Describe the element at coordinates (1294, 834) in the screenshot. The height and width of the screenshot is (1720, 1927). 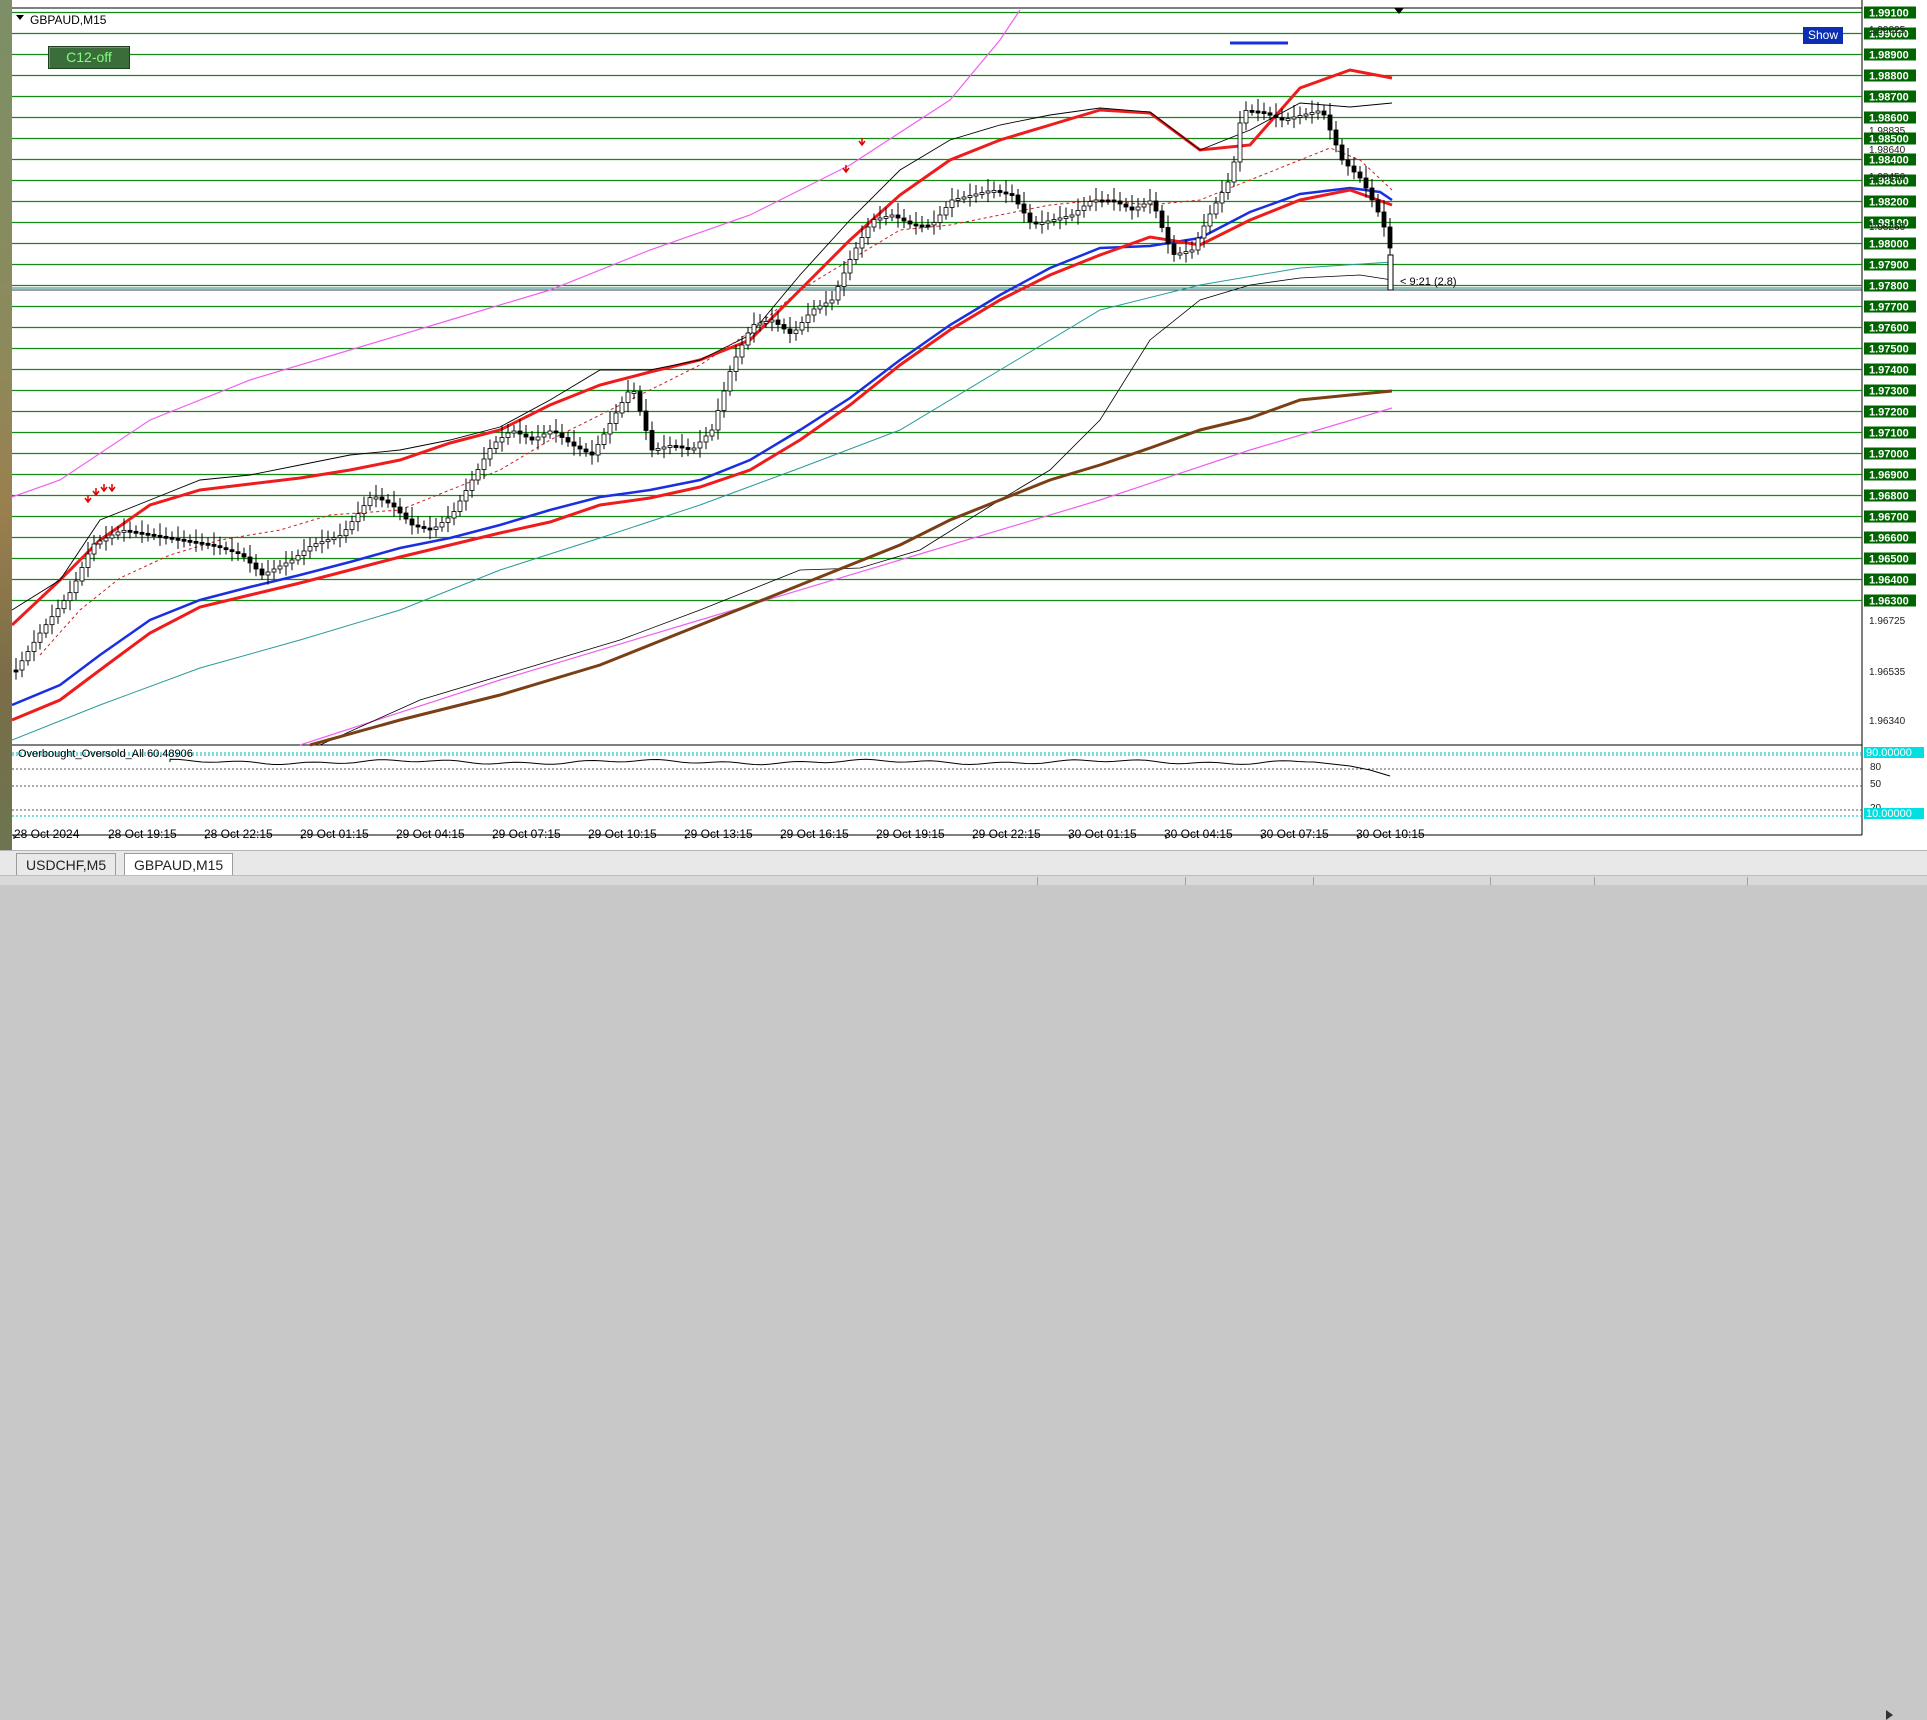
I see `time-axis-label: 30 Oct 07:15` at that location.